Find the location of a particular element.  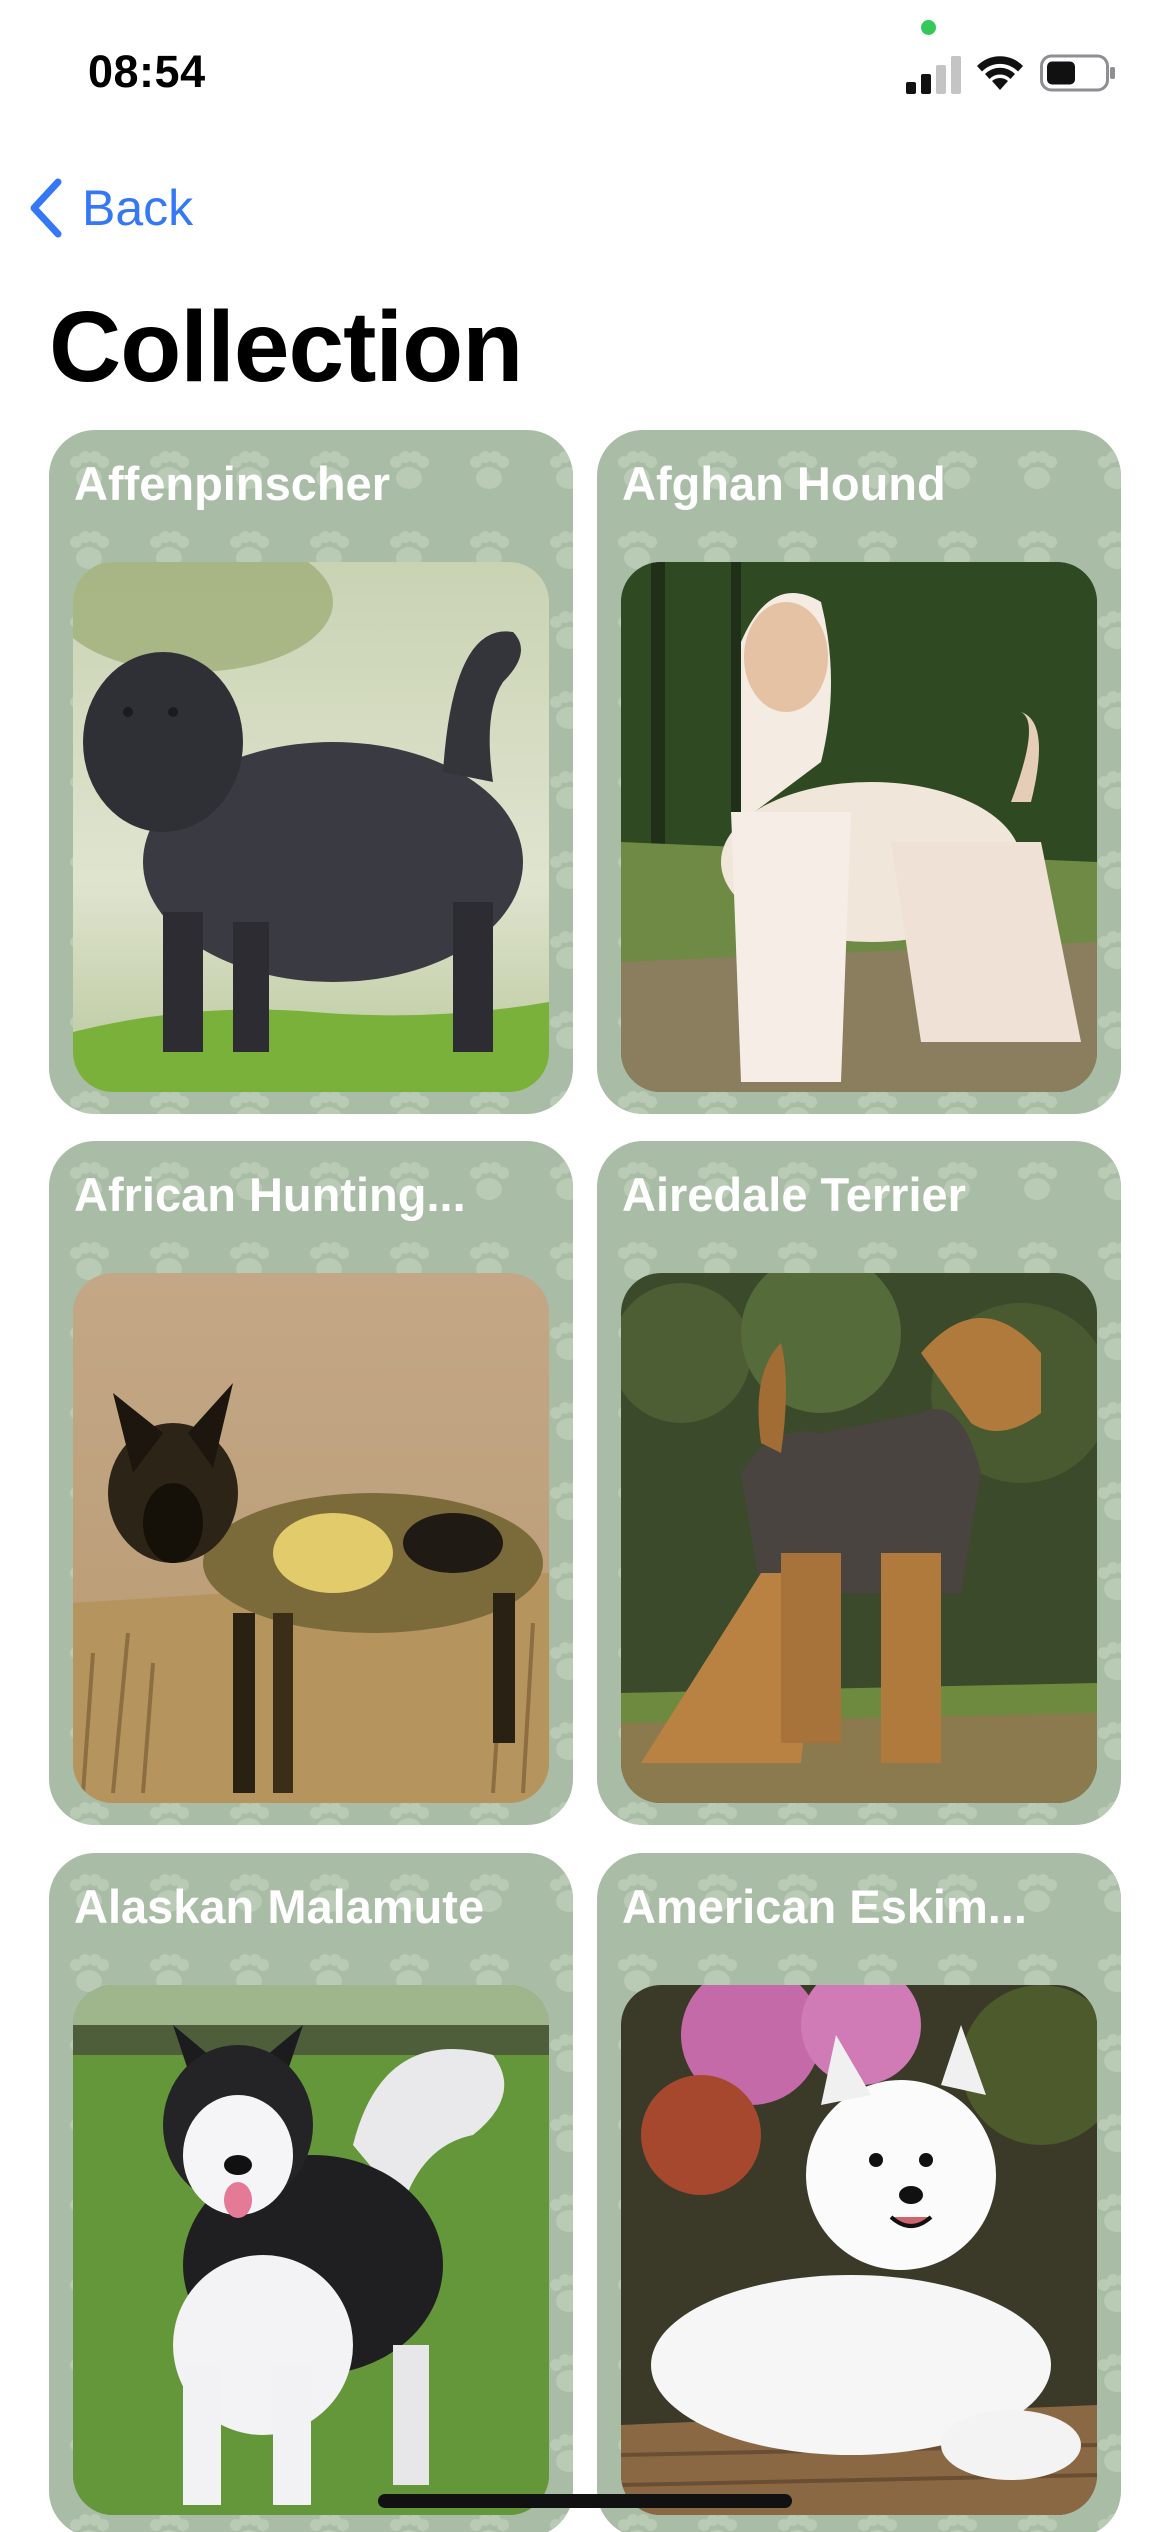

breed-card-title: Afghan Hound is located at coordinates (784, 483).